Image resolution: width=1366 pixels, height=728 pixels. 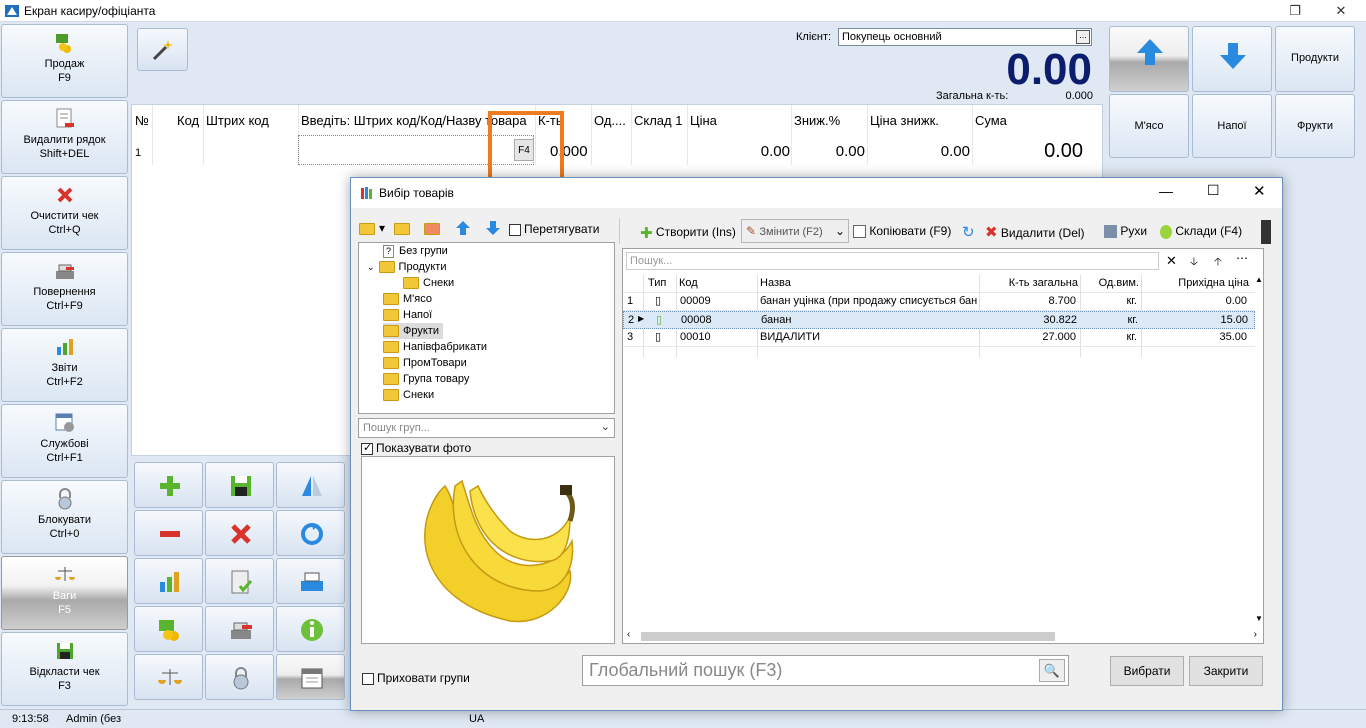 I want to click on nav-scales-button: Ваги F5, so click(x=64, y=593).